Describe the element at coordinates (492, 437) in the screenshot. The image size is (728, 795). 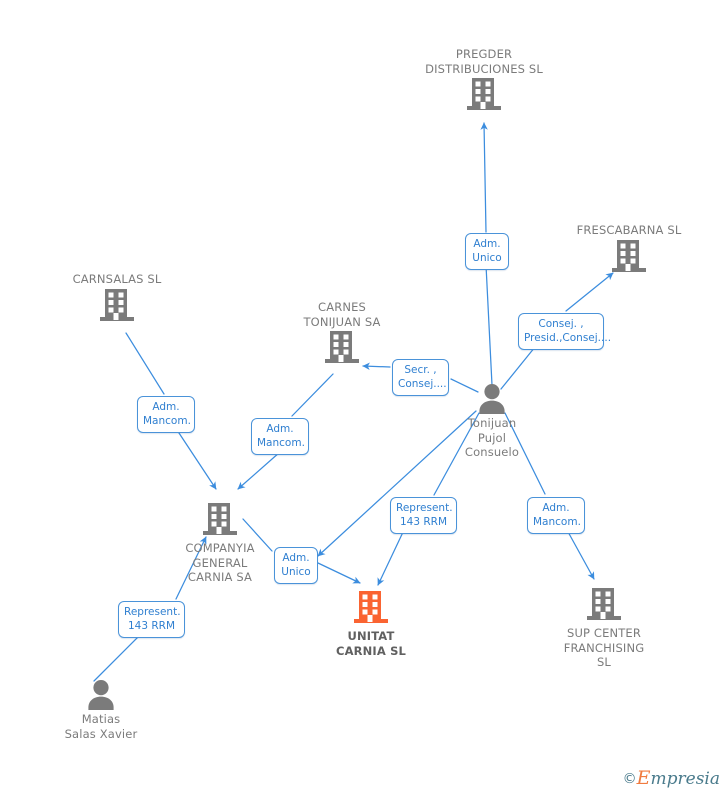
I see `node-label: Tonijuan Pujol Consuelo` at that location.